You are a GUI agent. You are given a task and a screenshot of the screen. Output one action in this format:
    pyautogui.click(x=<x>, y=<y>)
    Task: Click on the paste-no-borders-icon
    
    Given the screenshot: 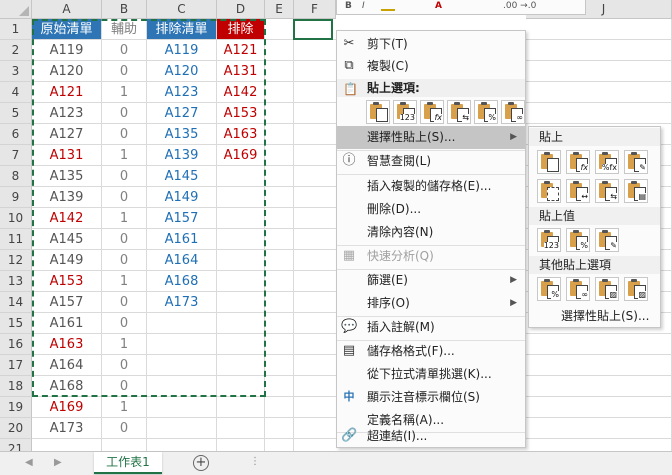 What is the action you would take?
    pyautogui.click(x=549, y=191)
    